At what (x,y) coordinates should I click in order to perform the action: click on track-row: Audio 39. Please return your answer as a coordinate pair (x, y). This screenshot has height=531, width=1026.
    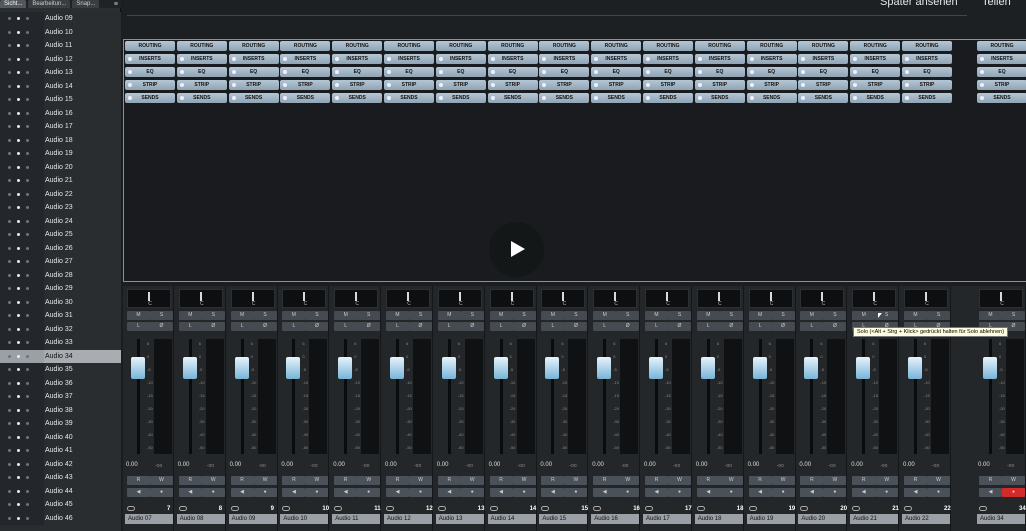
    Looking at the image, I should click on (60, 424).